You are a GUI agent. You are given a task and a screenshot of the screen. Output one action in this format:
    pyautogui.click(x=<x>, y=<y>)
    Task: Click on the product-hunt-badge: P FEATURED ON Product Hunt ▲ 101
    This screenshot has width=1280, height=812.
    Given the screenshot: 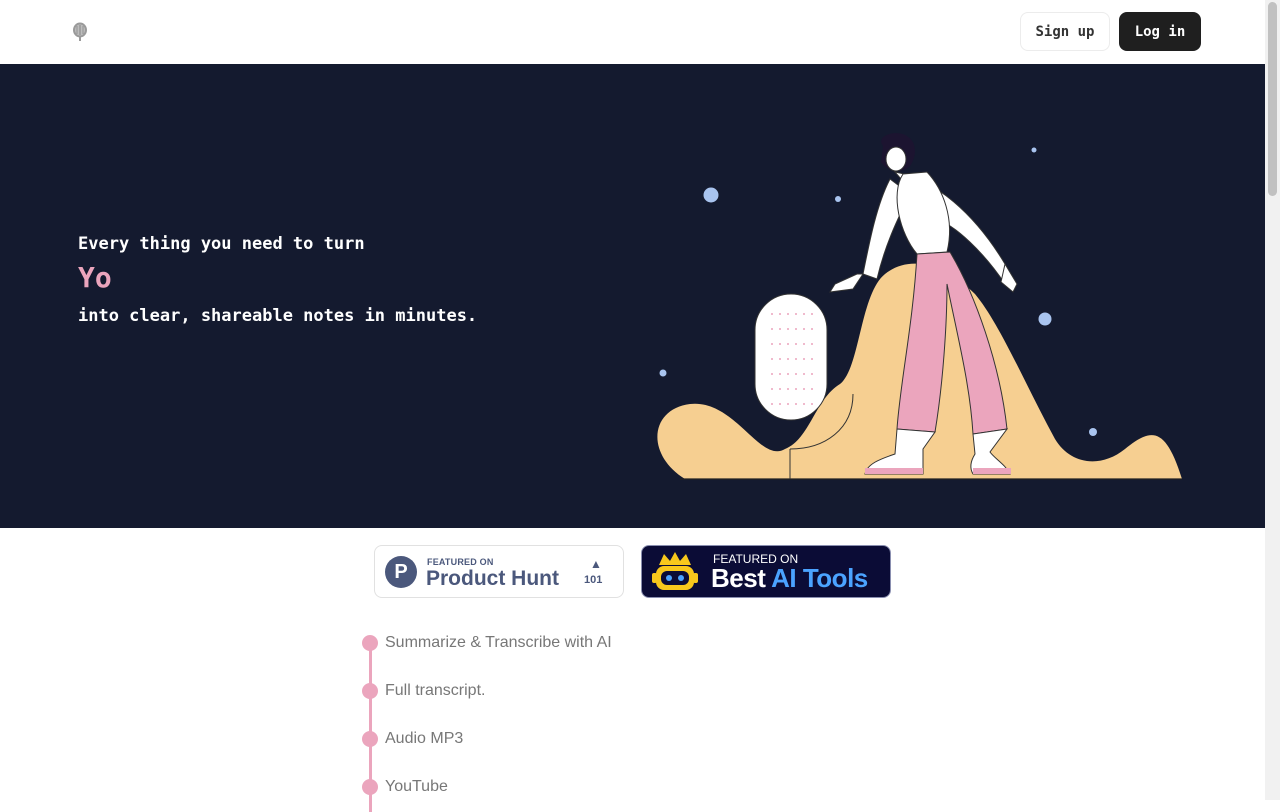 What is the action you would take?
    pyautogui.click(x=499, y=571)
    